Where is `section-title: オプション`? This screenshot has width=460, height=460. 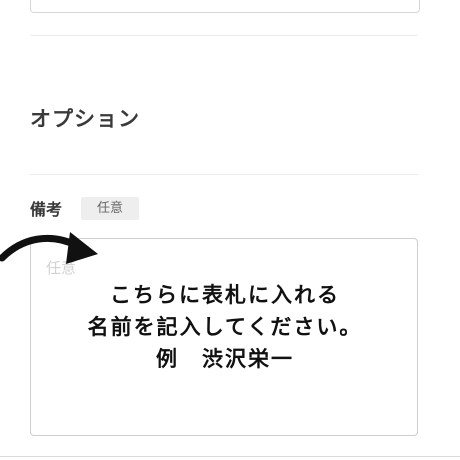 section-title: オプション is located at coordinates (85, 119).